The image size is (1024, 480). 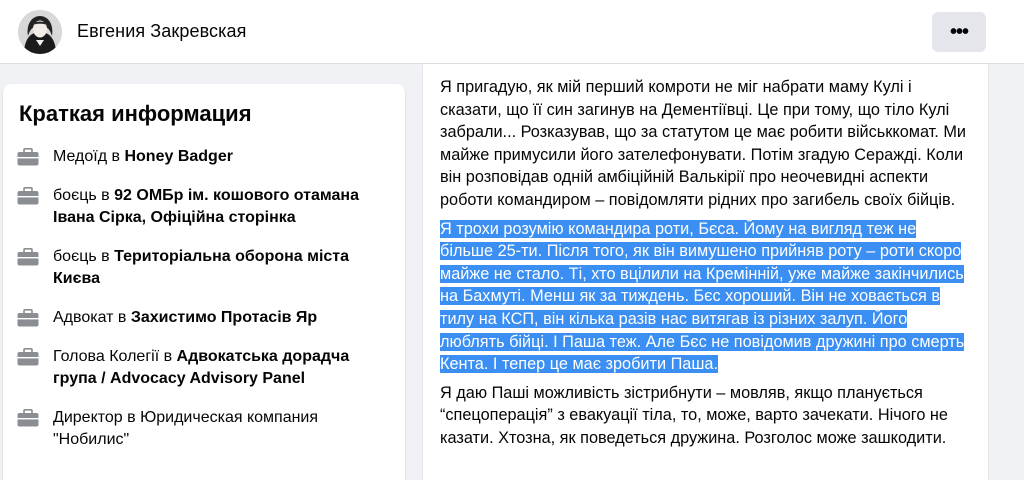 I want to click on avatar, so click(x=40, y=32).